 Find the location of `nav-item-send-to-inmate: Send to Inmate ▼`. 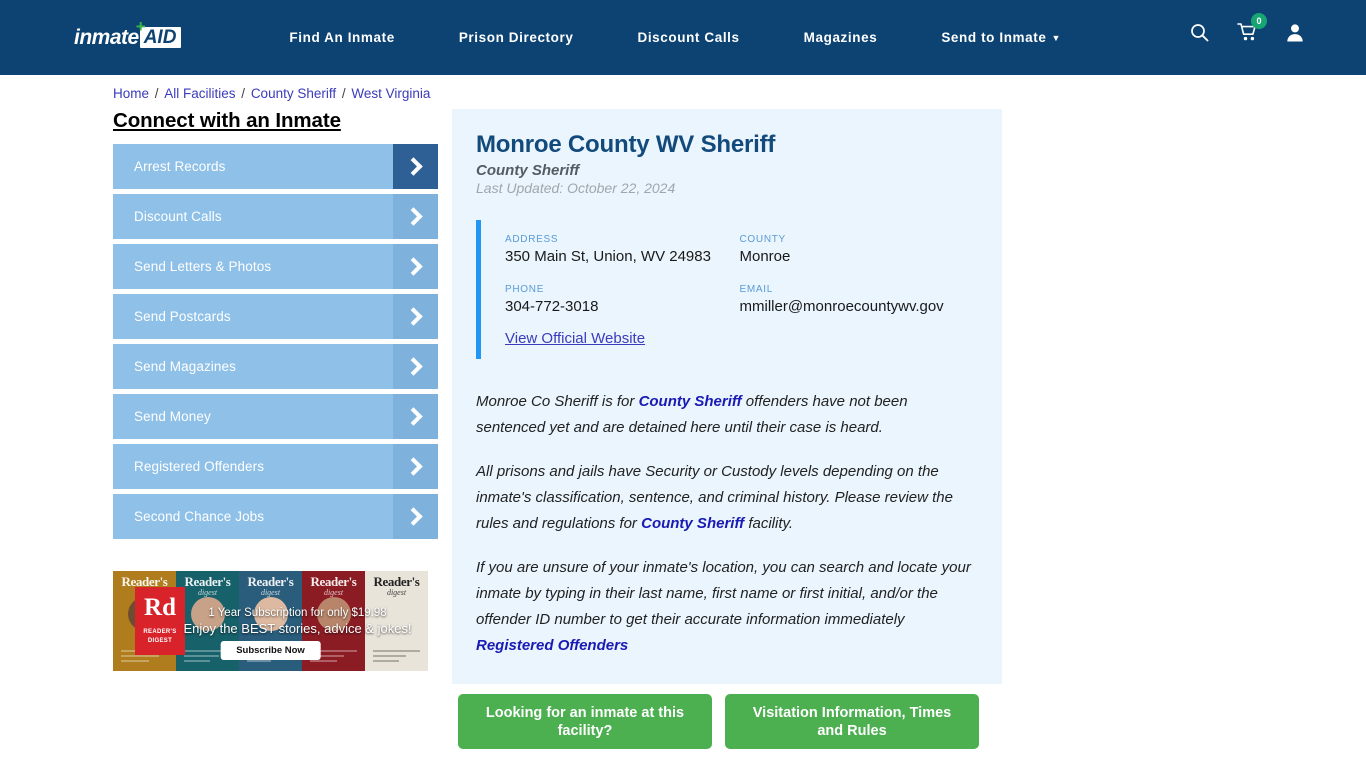

nav-item-send-to-inmate: Send to Inmate ▼ is located at coordinates (1001, 37).